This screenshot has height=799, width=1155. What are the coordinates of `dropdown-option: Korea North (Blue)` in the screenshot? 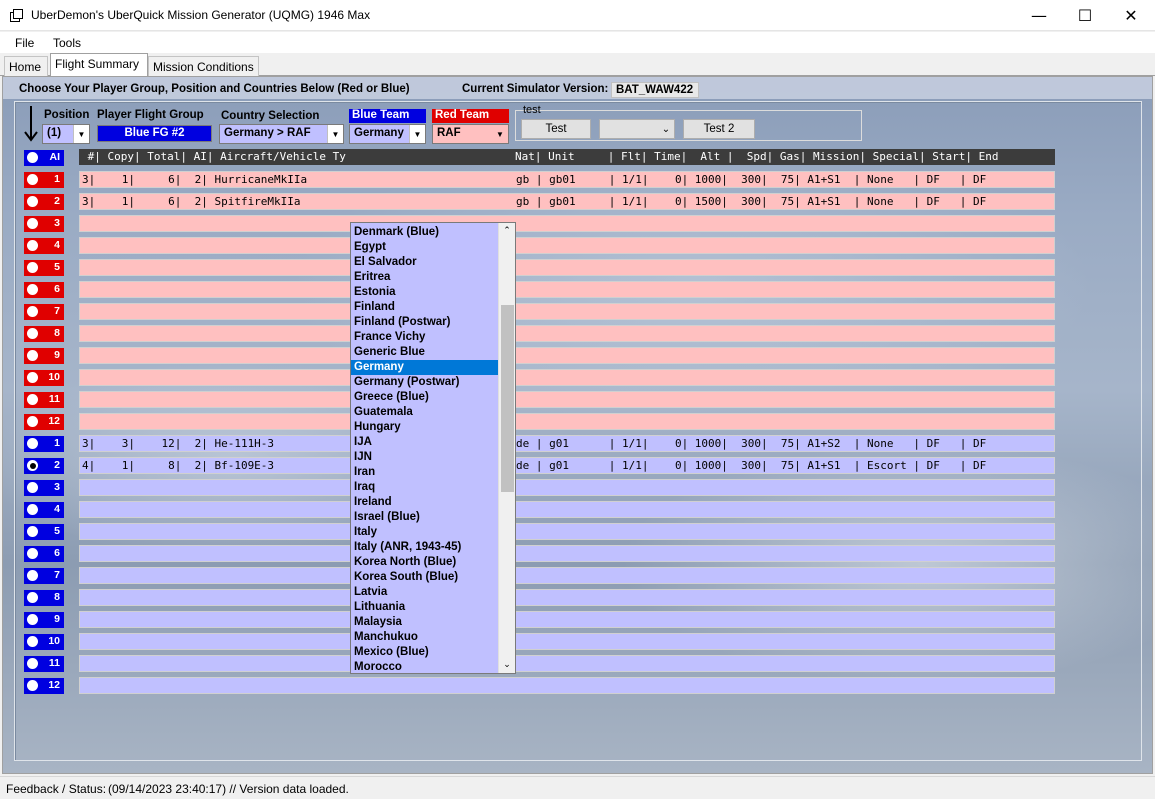 It's located at (425, 562).